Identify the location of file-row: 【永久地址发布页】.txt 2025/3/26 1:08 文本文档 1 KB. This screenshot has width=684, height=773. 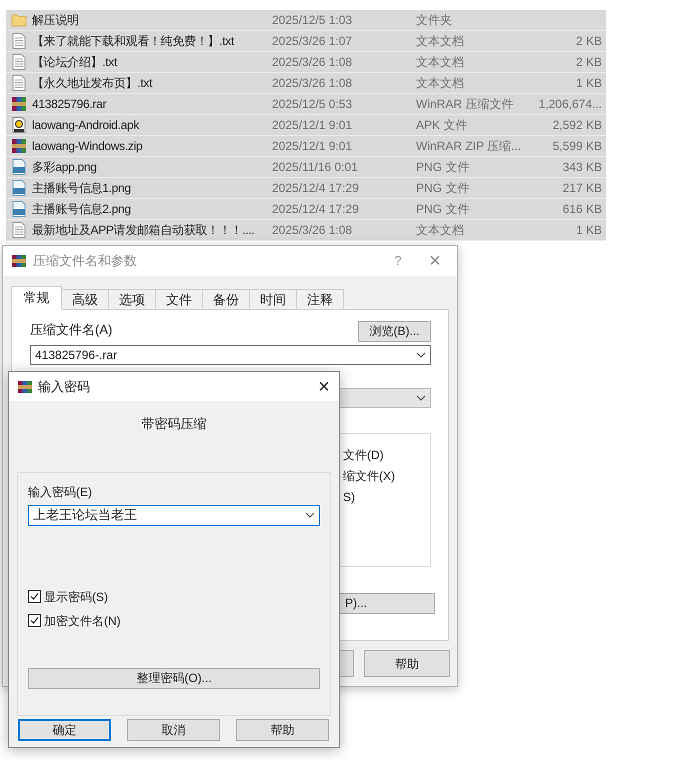
(306, 83).